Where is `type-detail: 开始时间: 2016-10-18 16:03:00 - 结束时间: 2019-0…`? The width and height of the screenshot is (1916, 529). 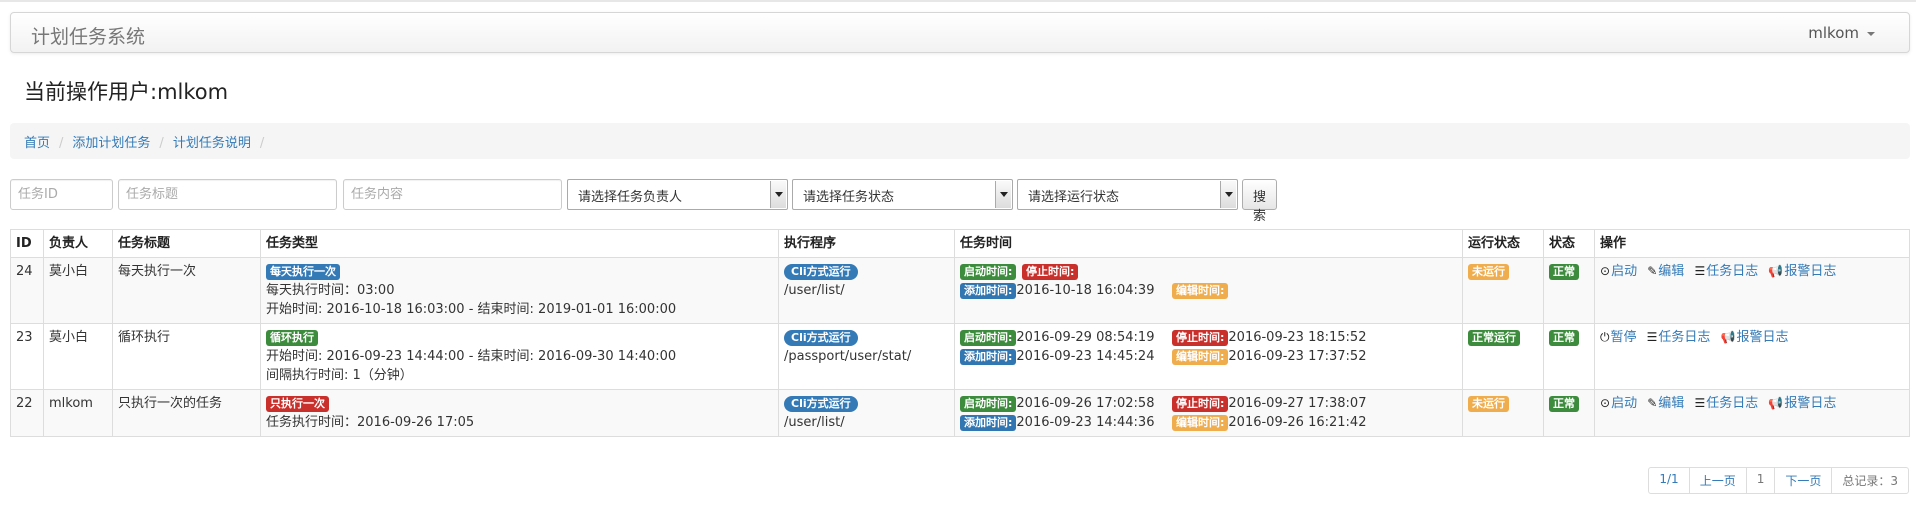
type-detail: 开始时间: 2016-10-18 16:03:00 - 结束时间: 2019-0… is located at coordinates (471, 309).